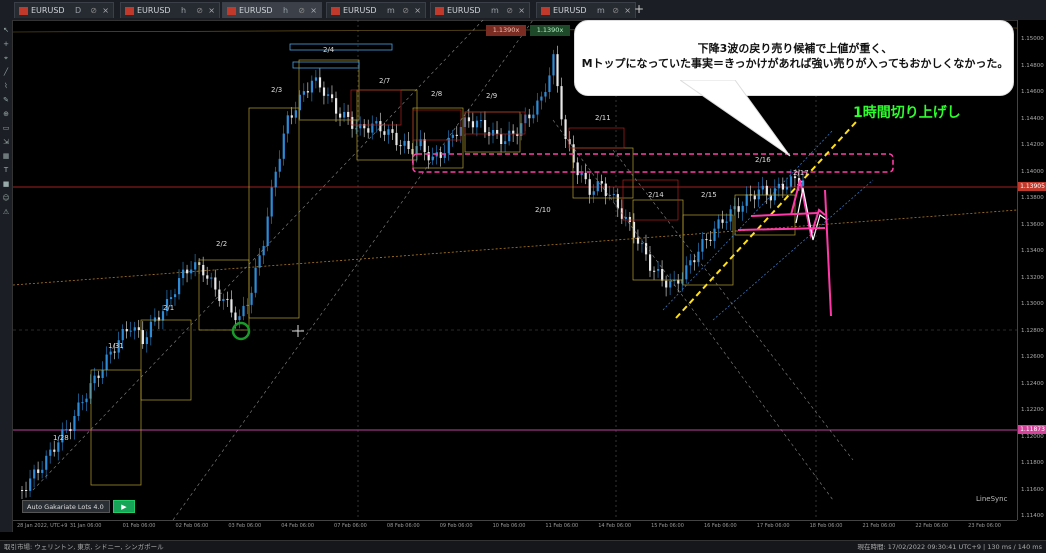 The image size is (1046, 553). What do you see at coordinates (64, 10) in the screenshot?
I see `tab-1: EURUSD D ⊘ ×` at bounding box center [64, 10].